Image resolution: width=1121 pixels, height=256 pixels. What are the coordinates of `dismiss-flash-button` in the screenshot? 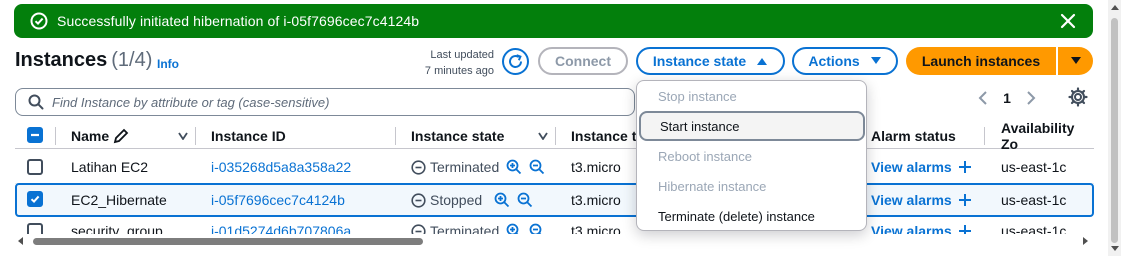 It's located at (1068, 21).